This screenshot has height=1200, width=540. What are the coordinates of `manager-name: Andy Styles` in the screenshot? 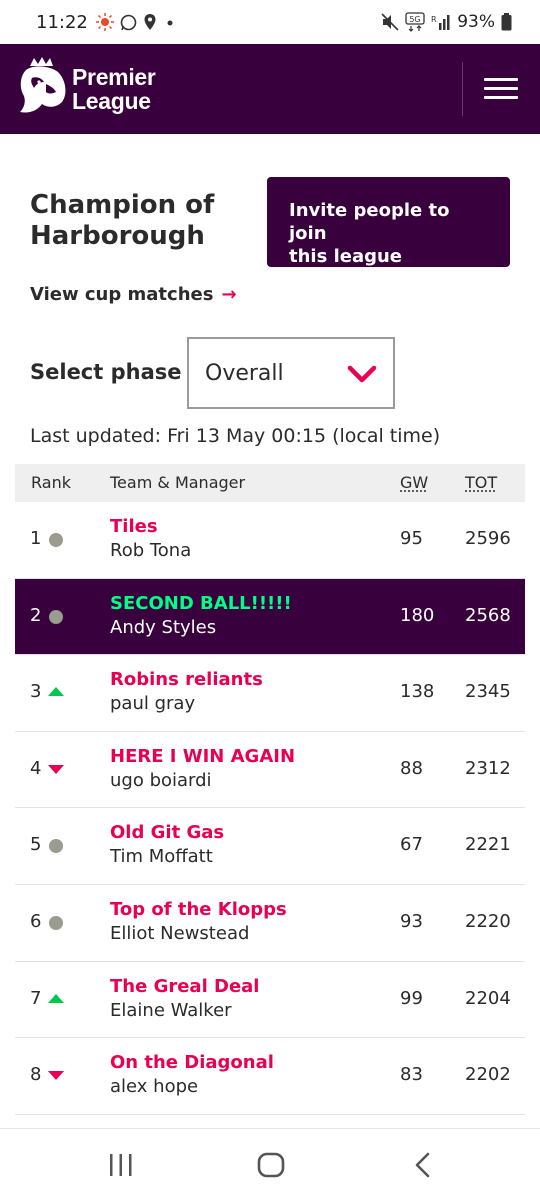 It's located at (163, 627).